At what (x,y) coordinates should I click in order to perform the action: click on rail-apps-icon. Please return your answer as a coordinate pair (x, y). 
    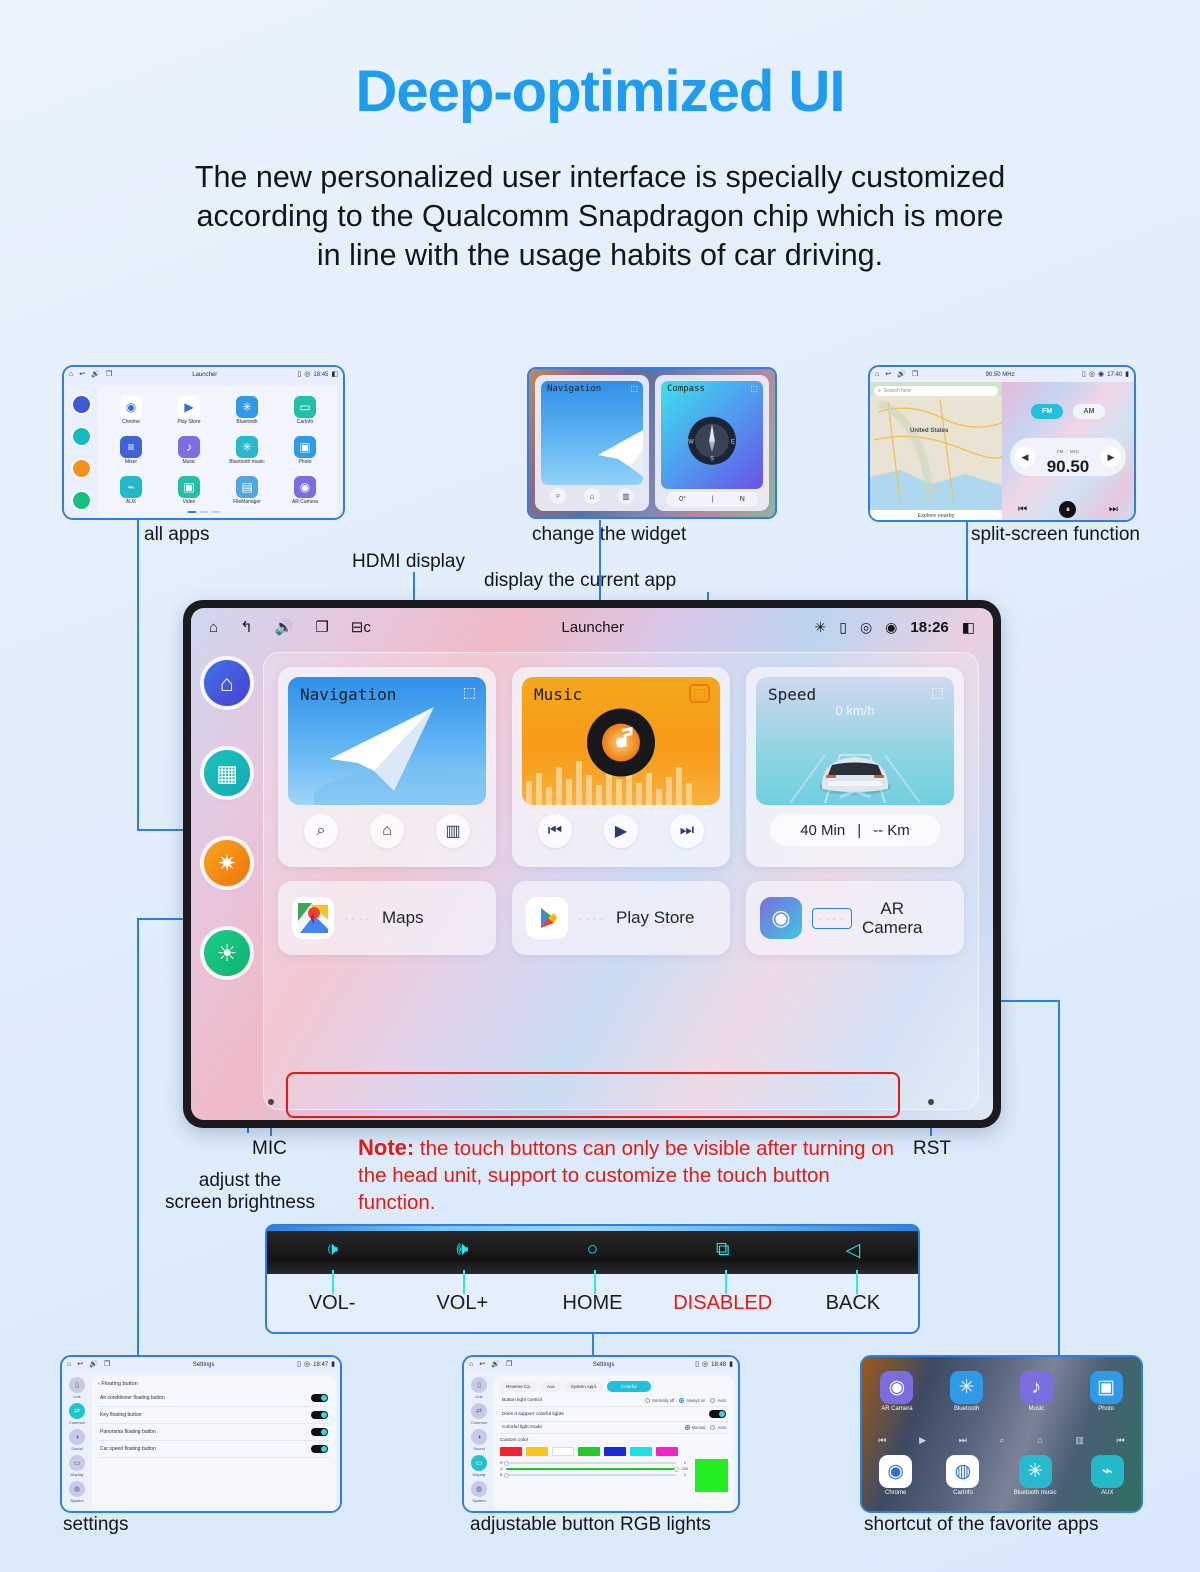
    Looking at the image, I should click on (81, 436).